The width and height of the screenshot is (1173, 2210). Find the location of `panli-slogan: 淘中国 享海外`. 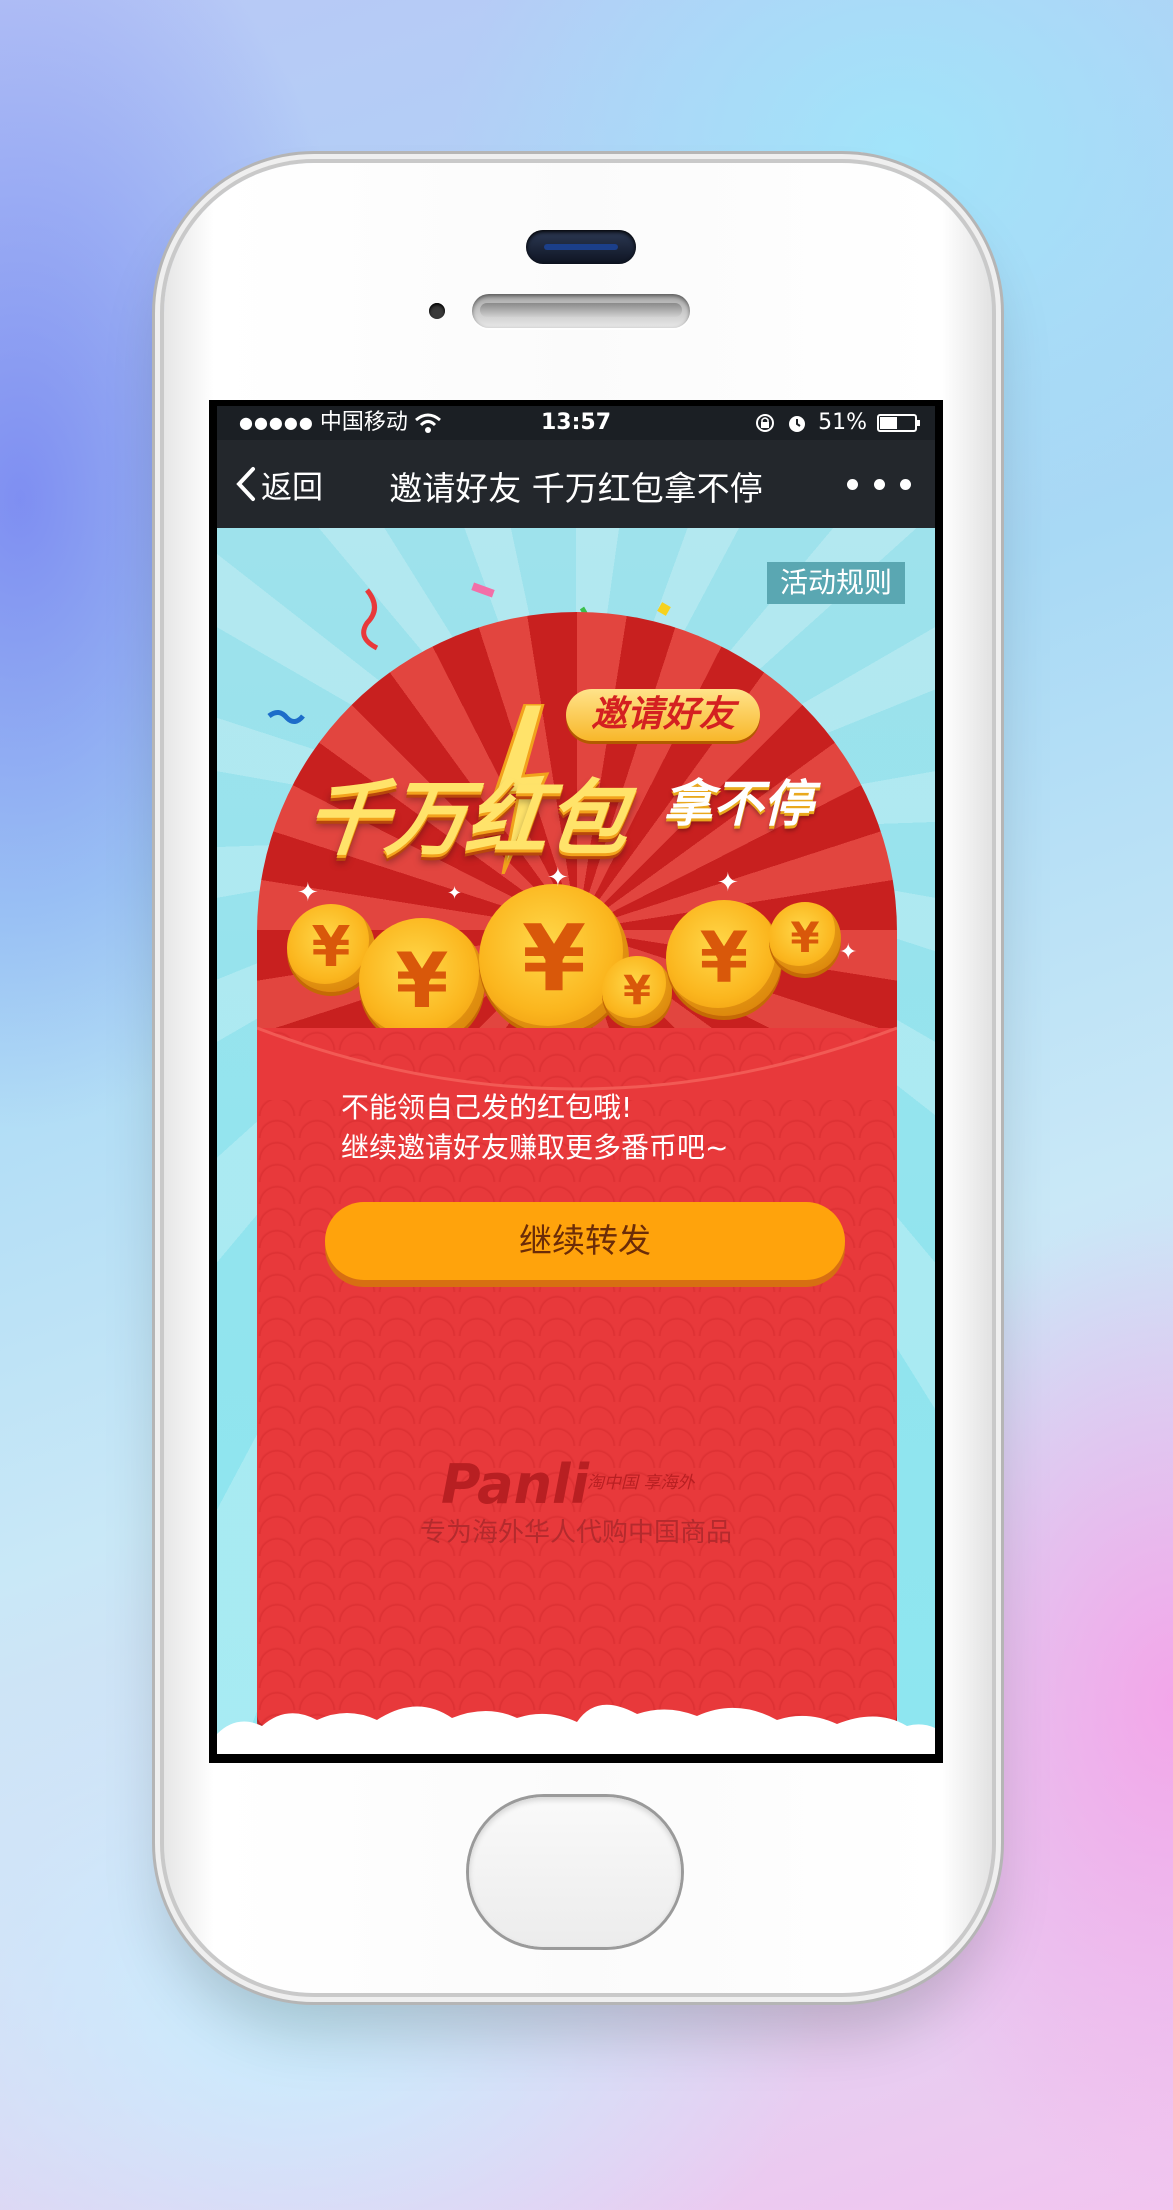

panli-slogan: 淘中国 享海外 is located at coordinates (641, 1483).